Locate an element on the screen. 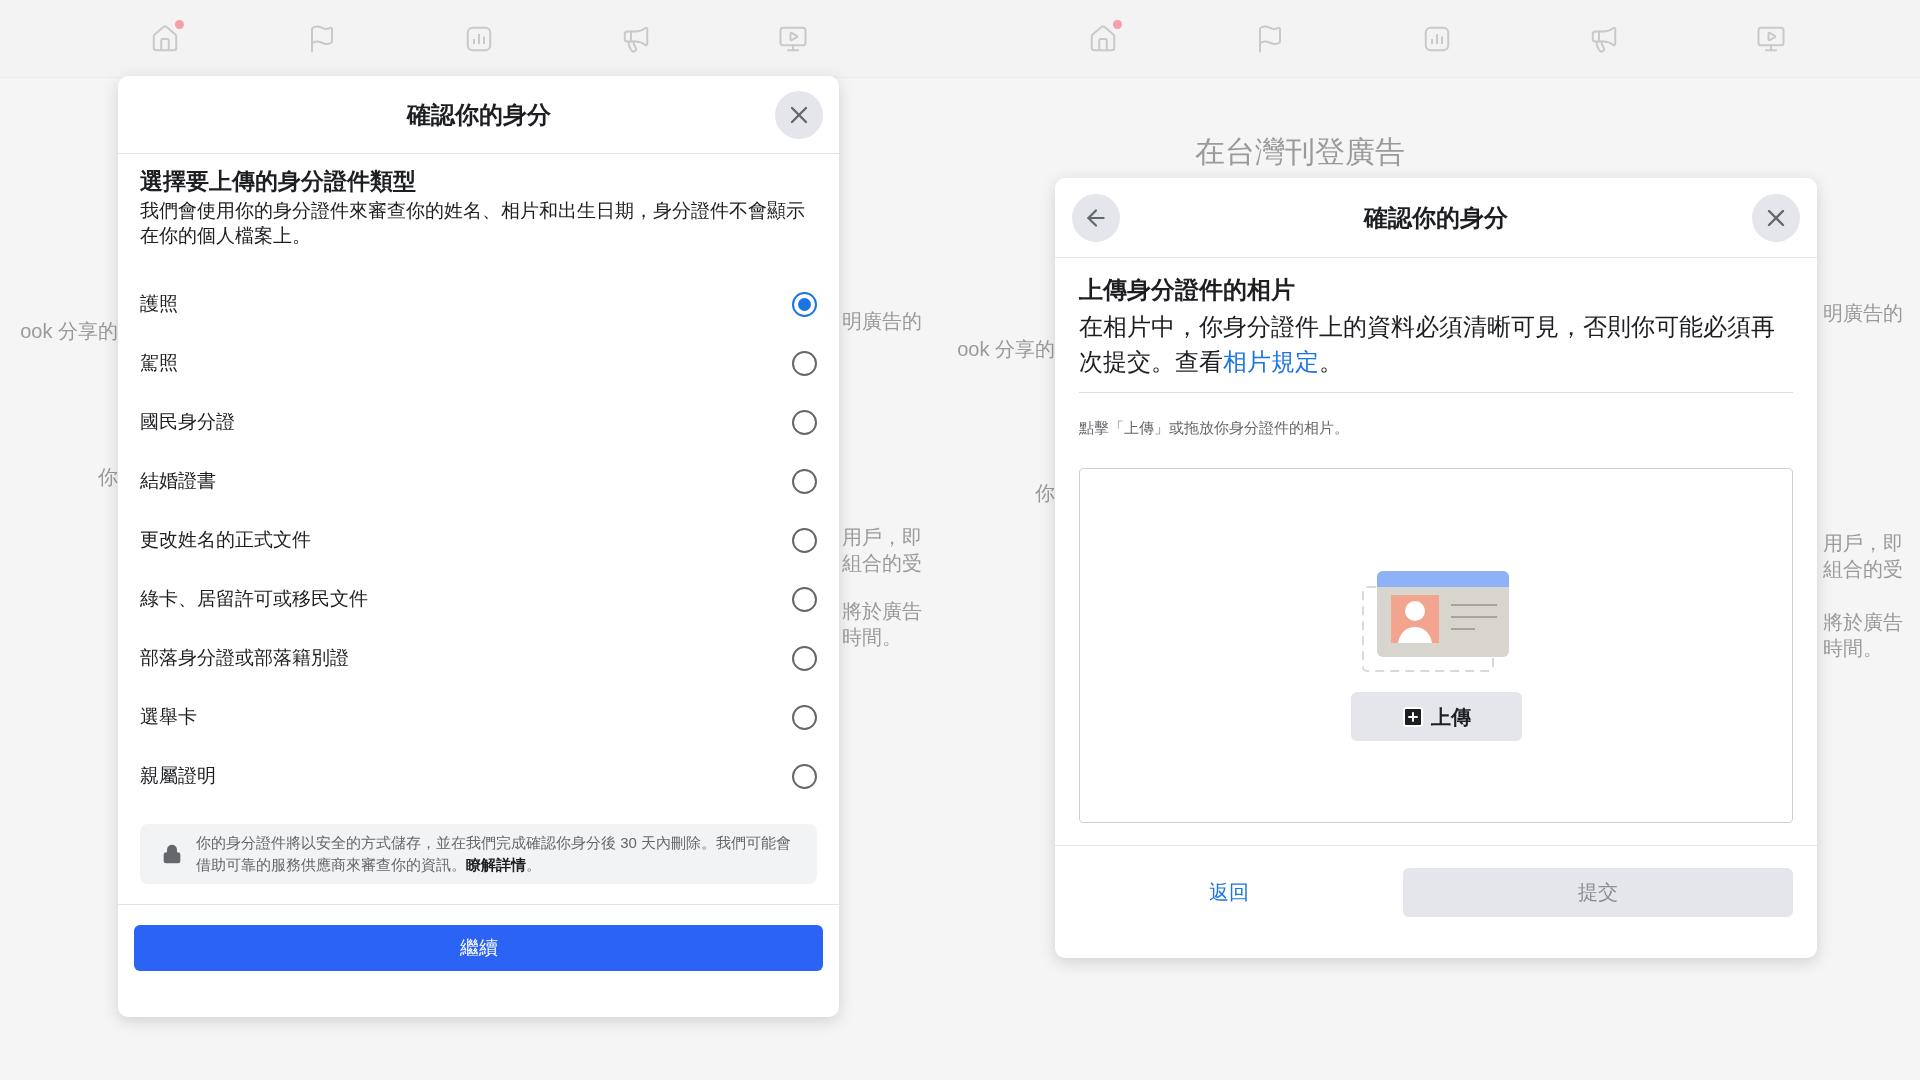  continue-button: 繼續 is located at coordinates (478, 948).